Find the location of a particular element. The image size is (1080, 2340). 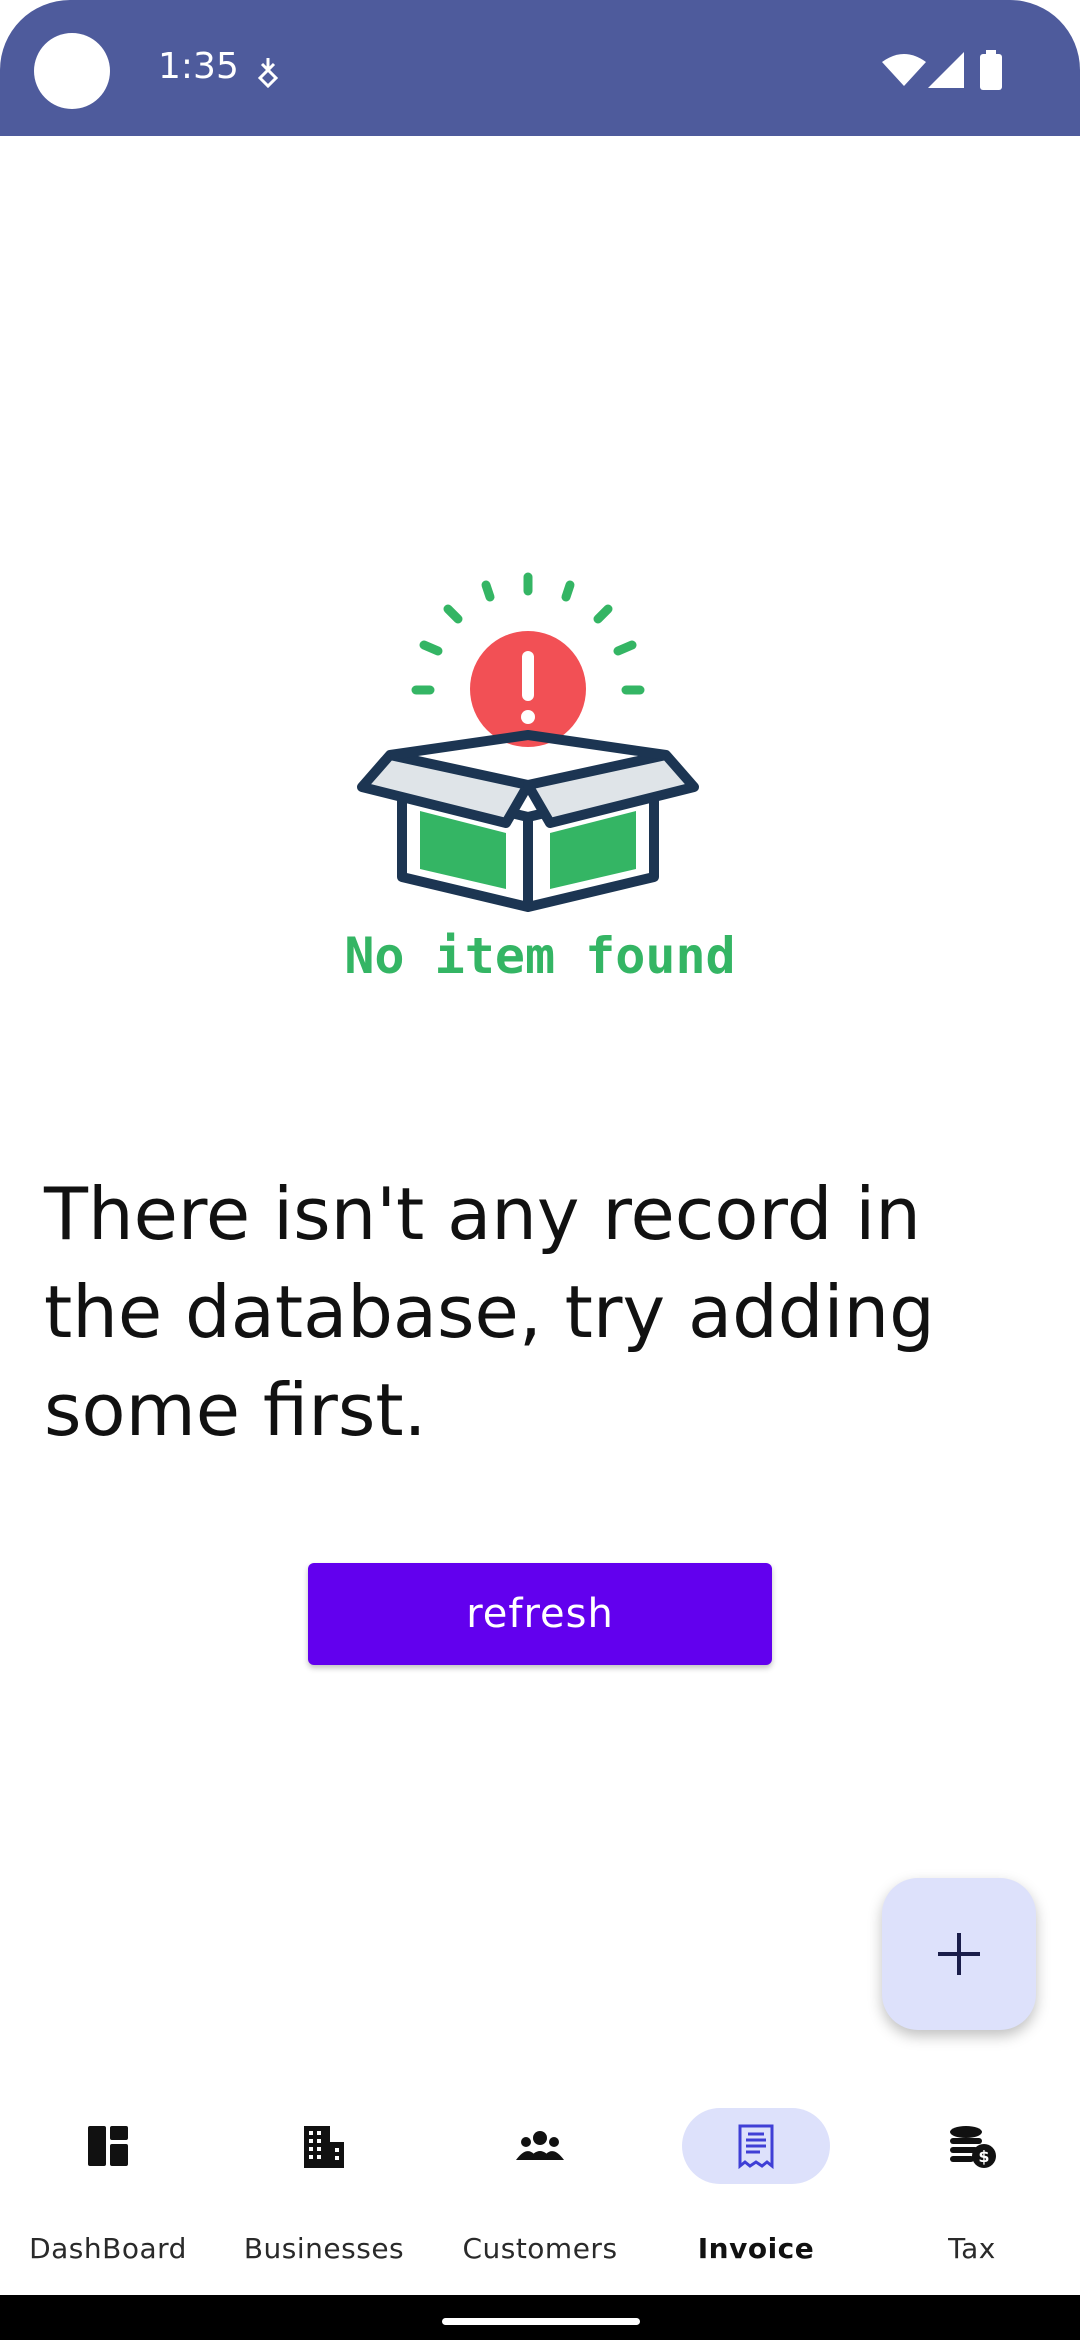

wifi-icon is located at coordinates (904, 70).